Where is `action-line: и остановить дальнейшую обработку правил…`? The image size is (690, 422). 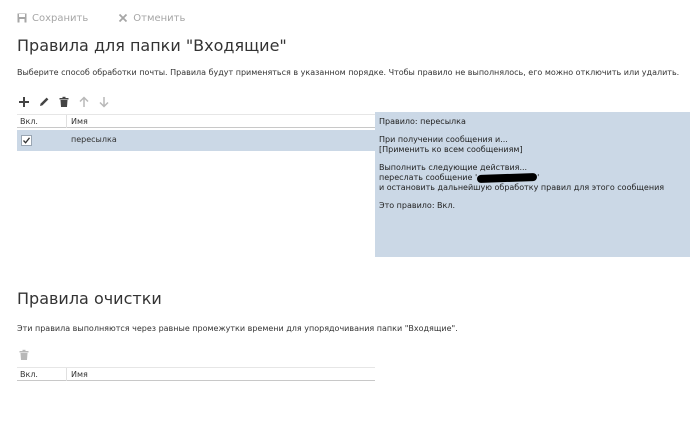 action-line: и остановить дальнейшую обработку правил… is located at coordinates (522, 187).